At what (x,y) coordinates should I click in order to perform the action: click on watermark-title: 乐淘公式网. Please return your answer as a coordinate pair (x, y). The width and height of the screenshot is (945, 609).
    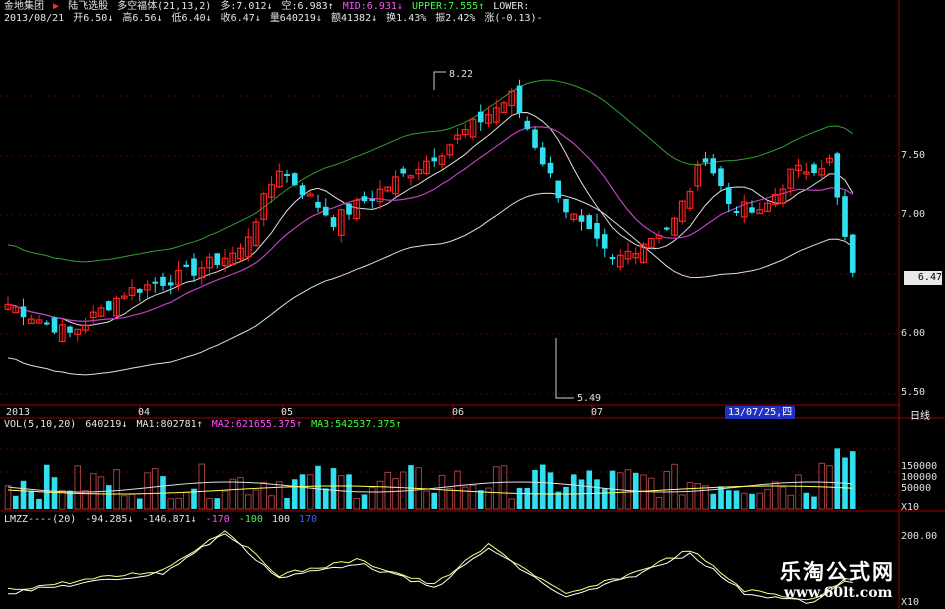
    Looking at the image, I should click on (837, 572).